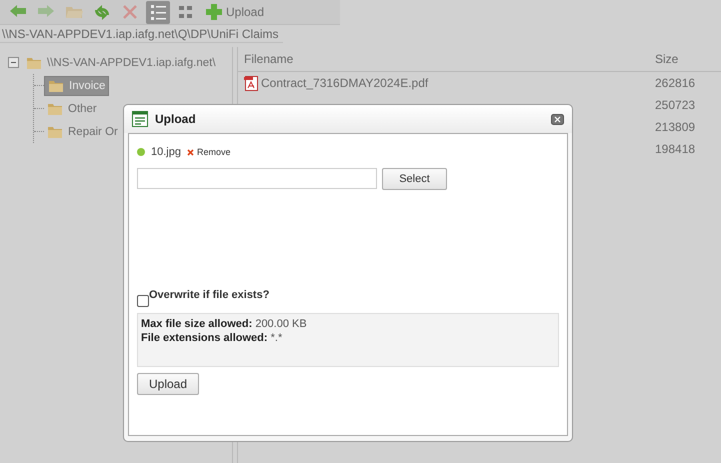  I want to click on uploaded-file-name: 10.jpg, so click(166, 152).